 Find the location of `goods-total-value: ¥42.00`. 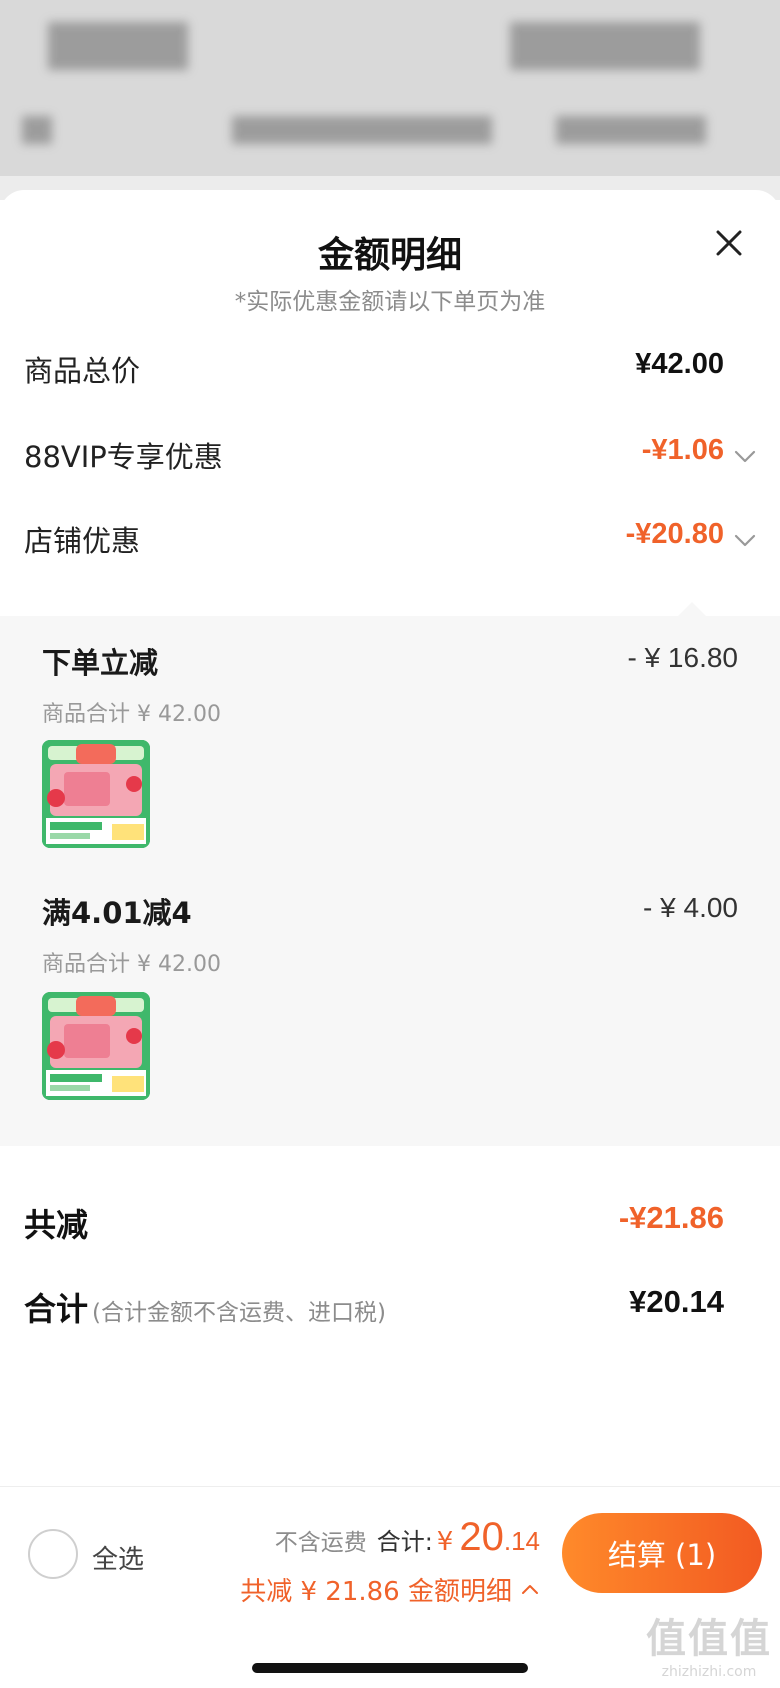

goods-total-value: ¥42.00 is located at coordinates (679, 364).